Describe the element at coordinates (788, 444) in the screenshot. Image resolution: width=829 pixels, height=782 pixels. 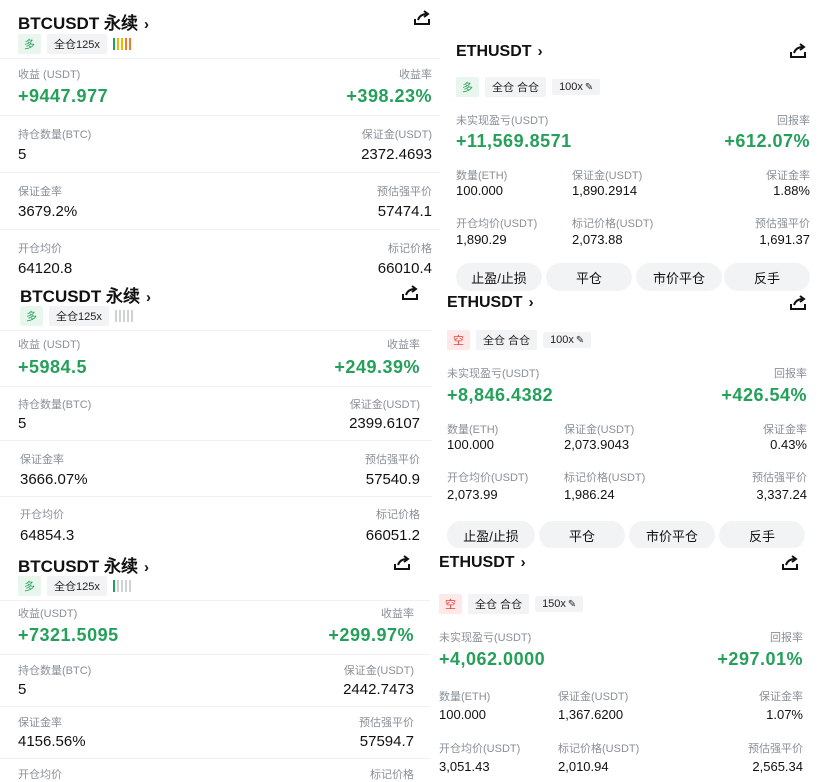
I see `margin-ratio-value: 0.43%` at that location.